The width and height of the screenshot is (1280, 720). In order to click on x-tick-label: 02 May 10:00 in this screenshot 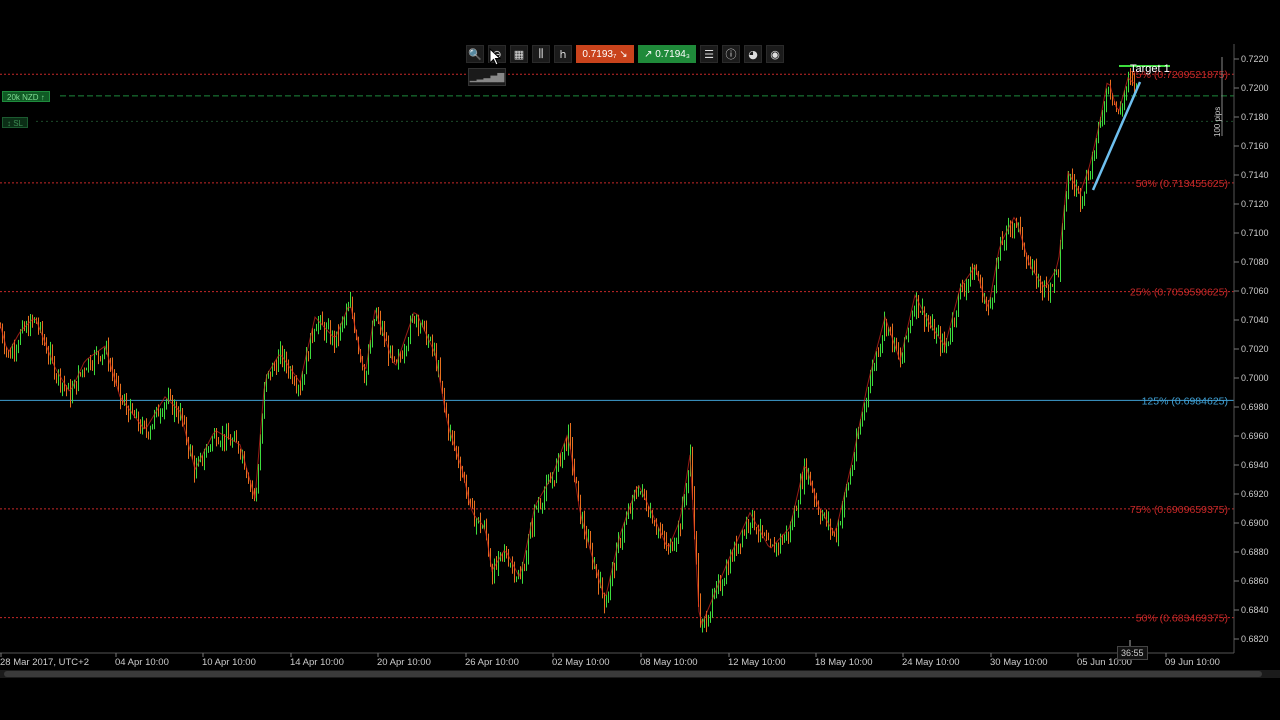, I will do `click(581, 662)`.